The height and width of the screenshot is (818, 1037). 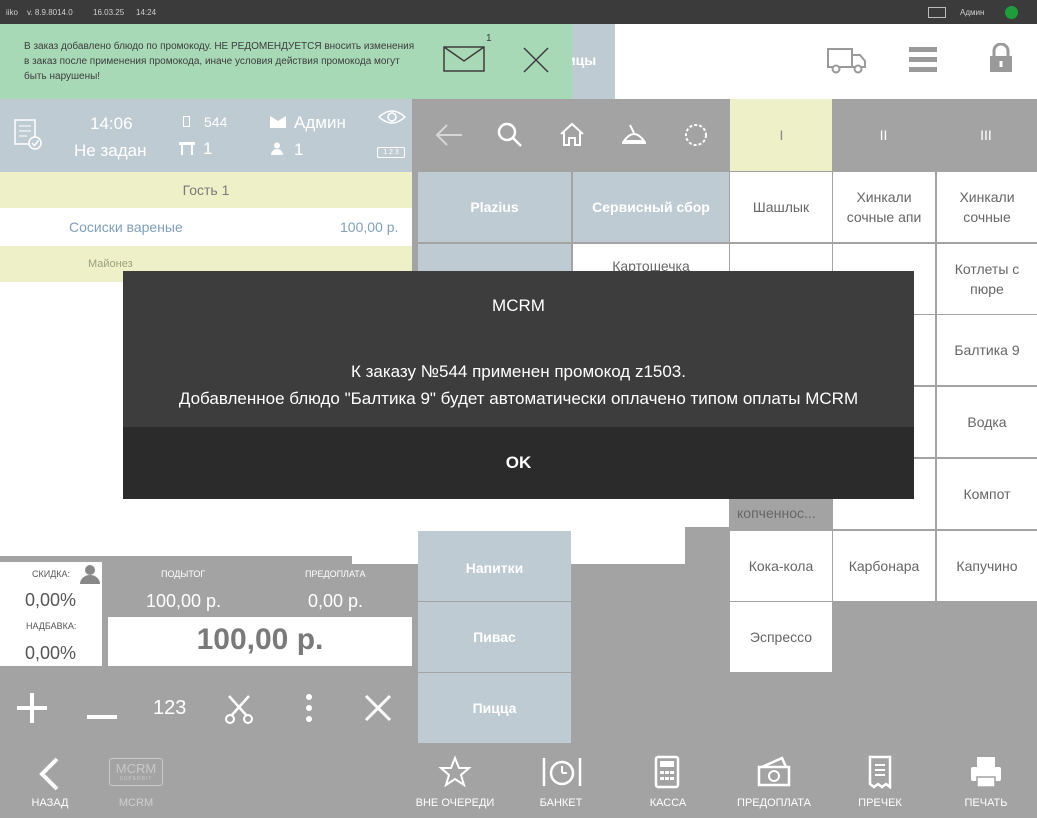 What do you see at coordinates (277, 151) in the screenshot?
I see `guests-icon` at bounding box center [277, 151].